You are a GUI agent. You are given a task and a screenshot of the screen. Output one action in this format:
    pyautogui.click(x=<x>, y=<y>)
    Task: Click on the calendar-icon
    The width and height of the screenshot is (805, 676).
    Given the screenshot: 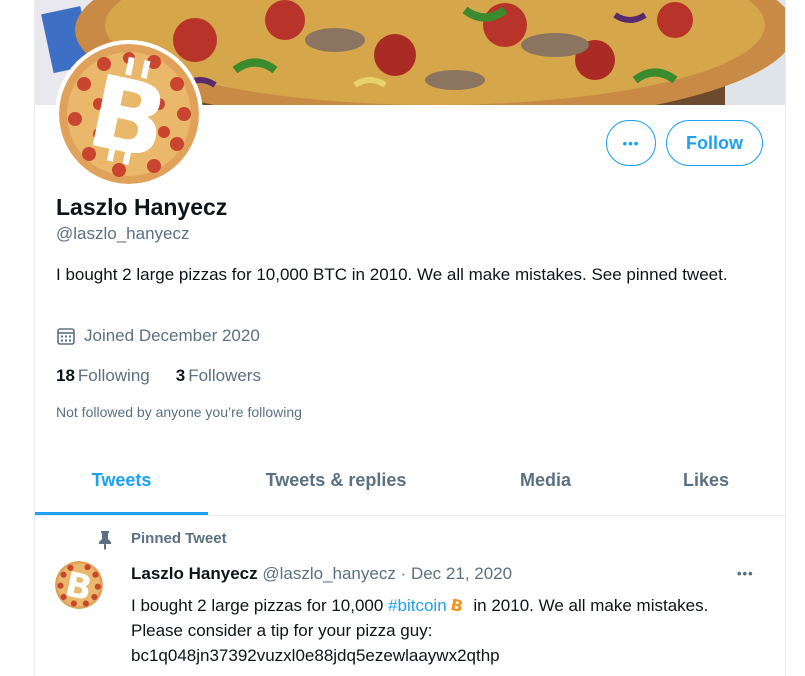 What is the action you would take?
    pyautogui.click(x=66, y=336)
    